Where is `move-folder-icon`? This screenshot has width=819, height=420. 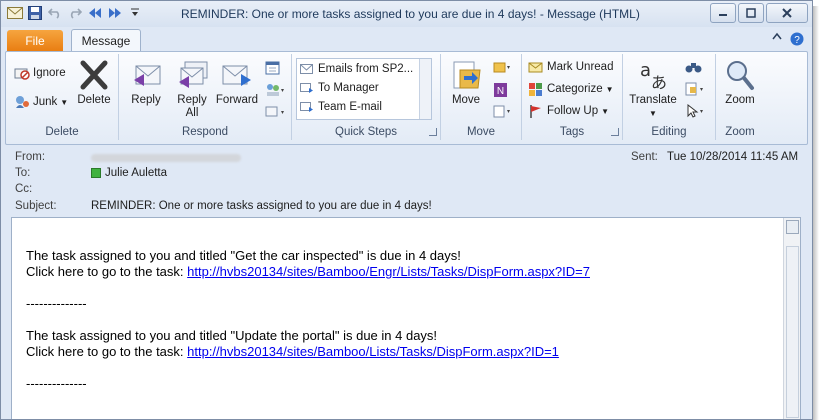
move-folder-icon is located at coordinates (467, 75).